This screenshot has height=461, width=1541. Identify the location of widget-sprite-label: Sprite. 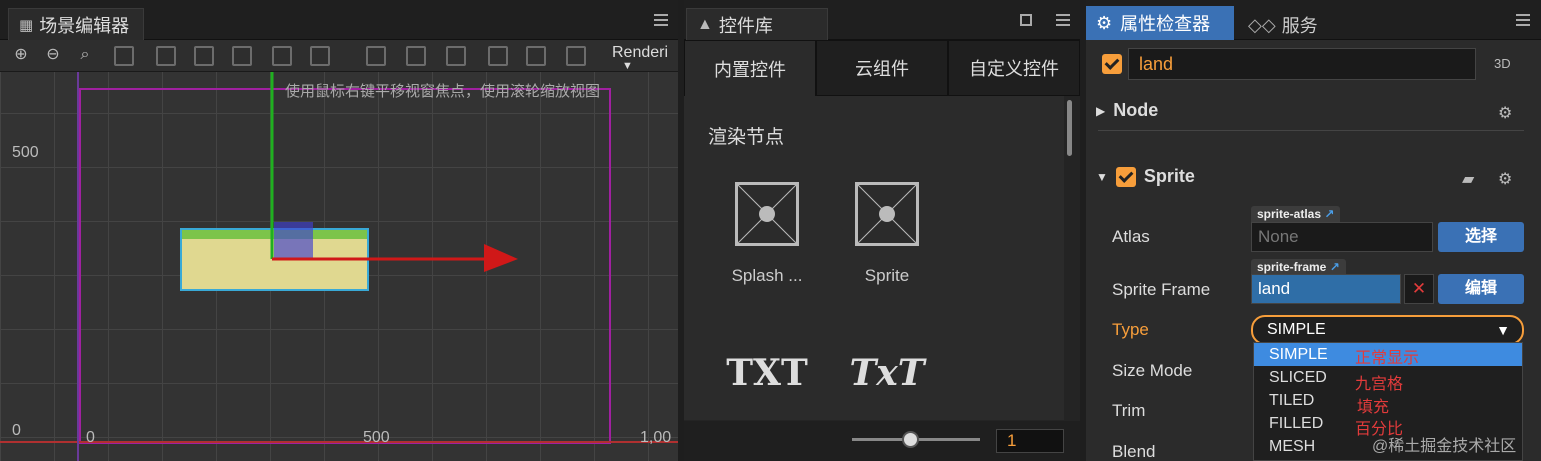
(887, 275).